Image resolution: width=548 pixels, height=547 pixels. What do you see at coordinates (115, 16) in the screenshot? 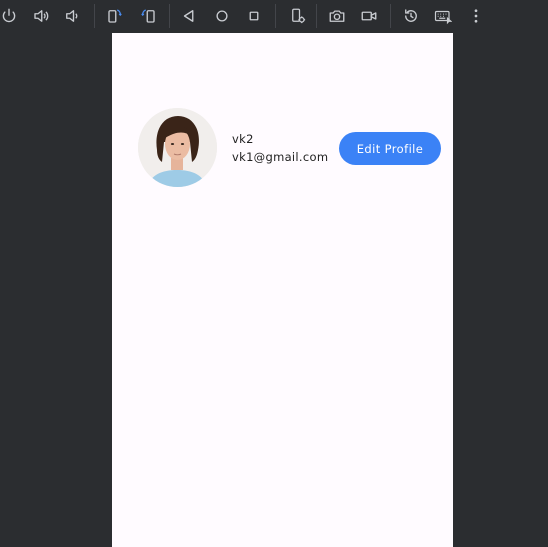
I see `rotate-left-icon` at bounding box center [115, 16].